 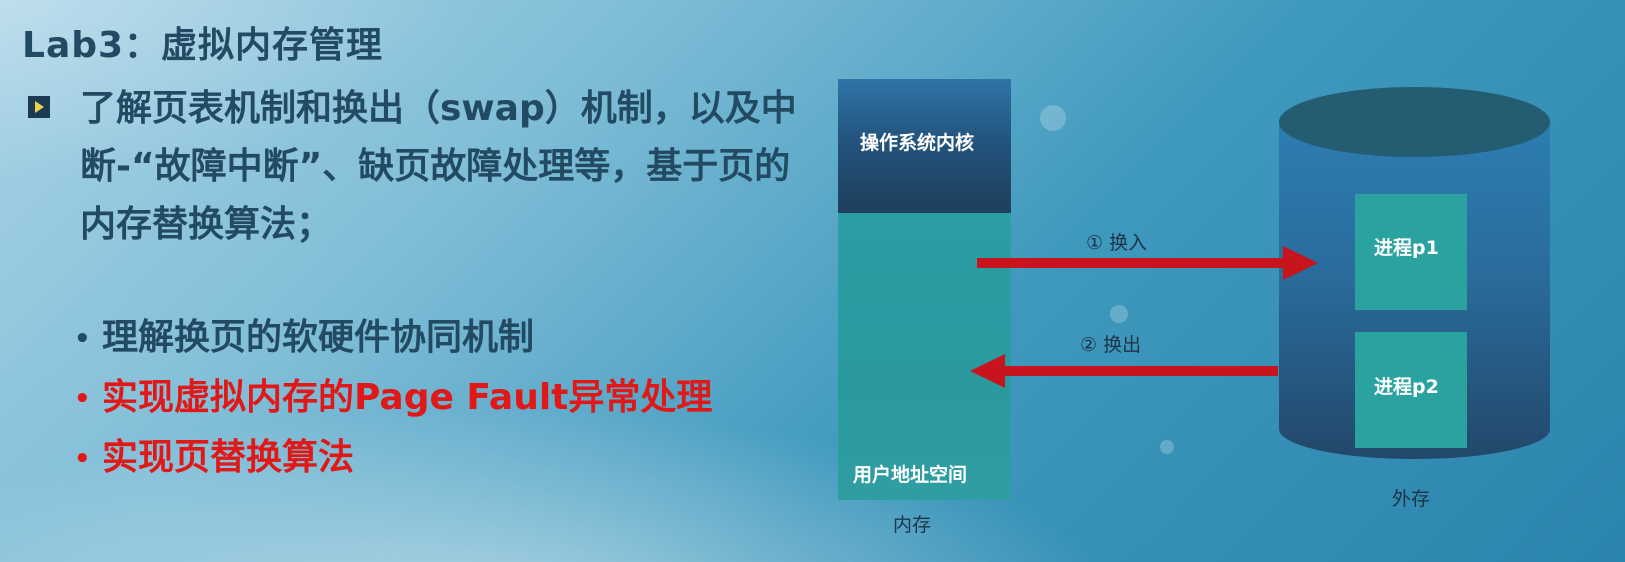 What do you see at coordinates (1406, 387) in the screenshot?
I see `process-p2-label: 进程p2` at bounding box center [1406, 387].